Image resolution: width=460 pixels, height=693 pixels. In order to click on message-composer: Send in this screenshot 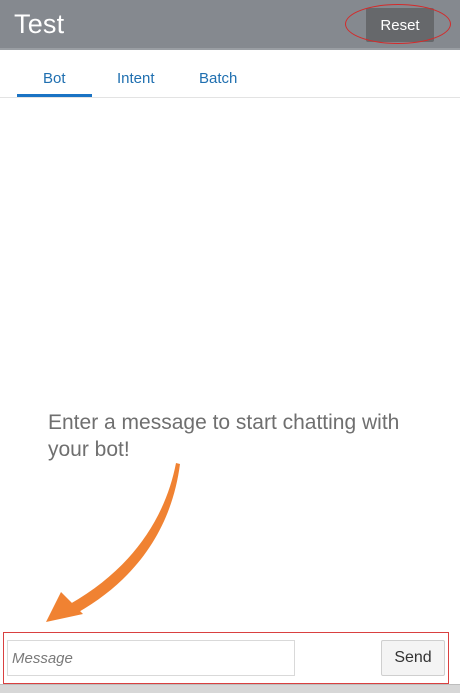, I will do `click(226, 658)`.